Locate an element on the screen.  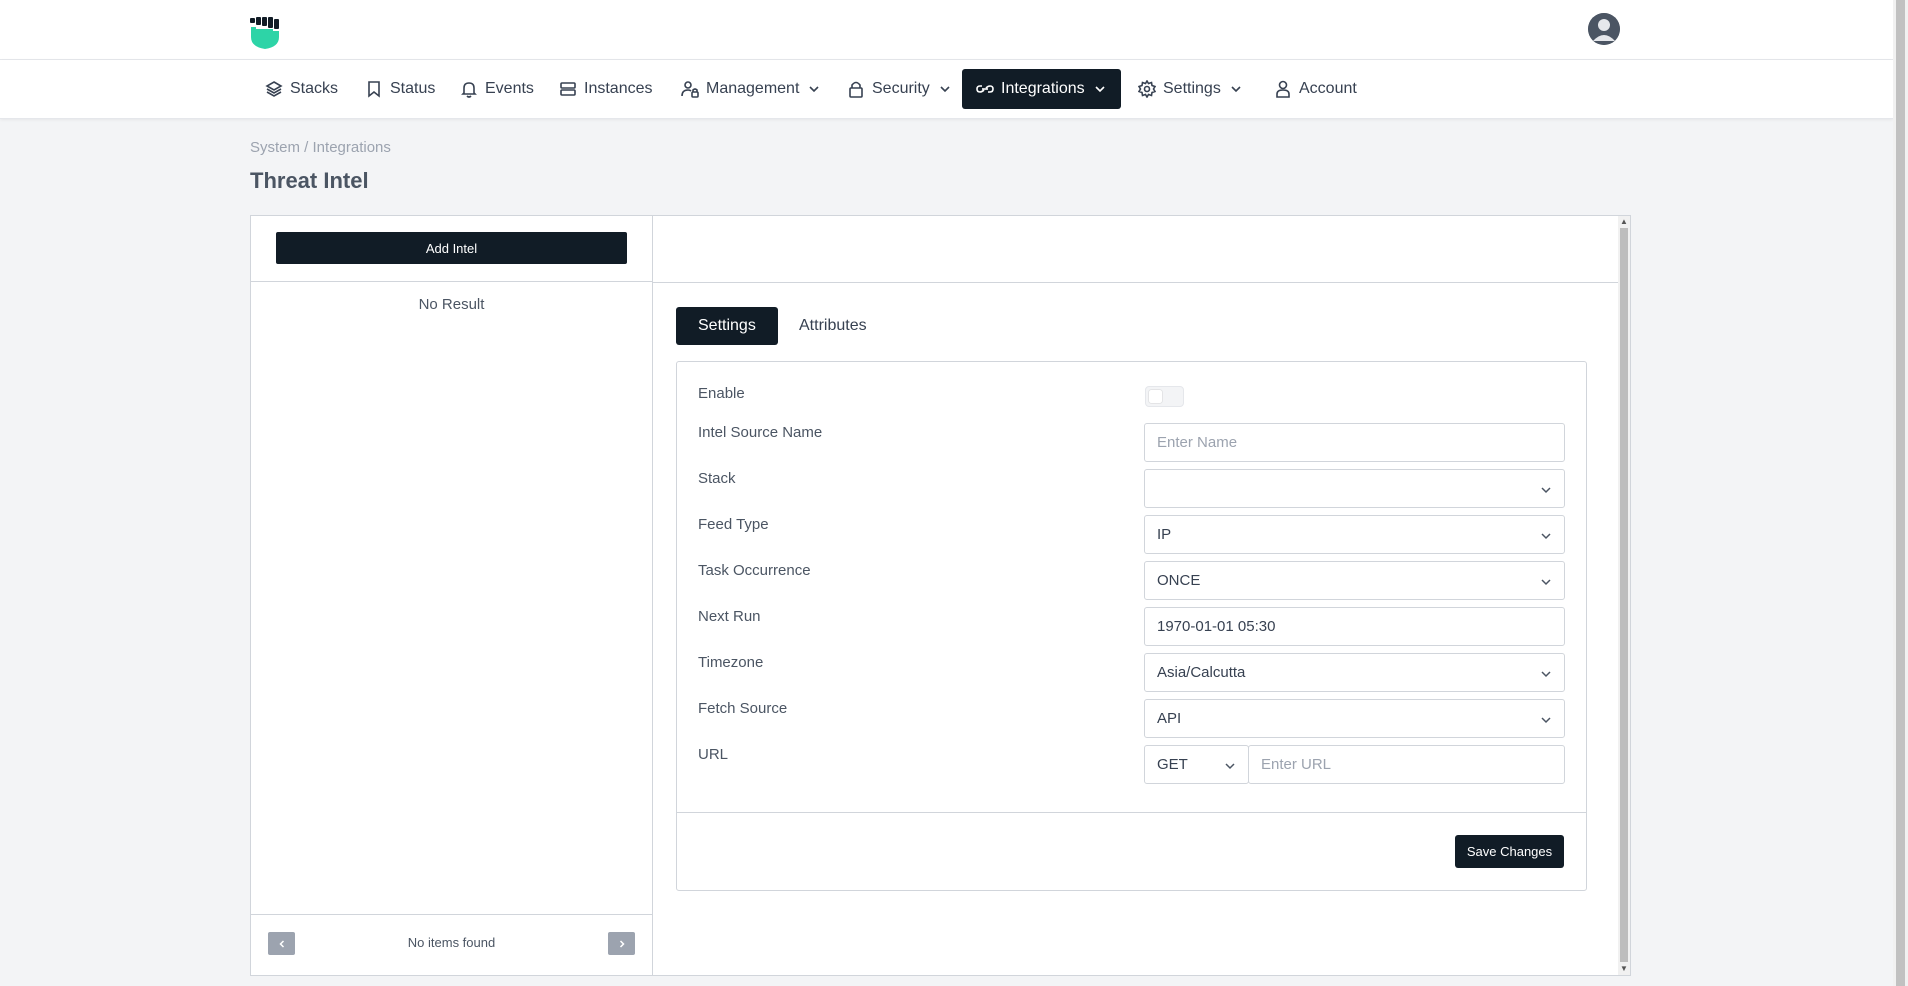
timezone-label: Timezone is located at coordinates (731, 662).